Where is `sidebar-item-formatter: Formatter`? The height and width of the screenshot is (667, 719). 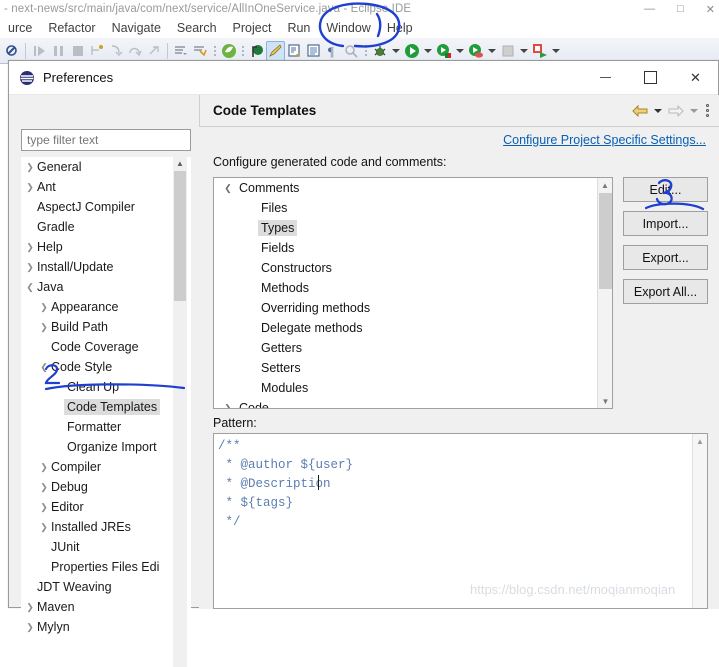 sidebar-item-formatter: Formatter is located at coordinates (106, 427).